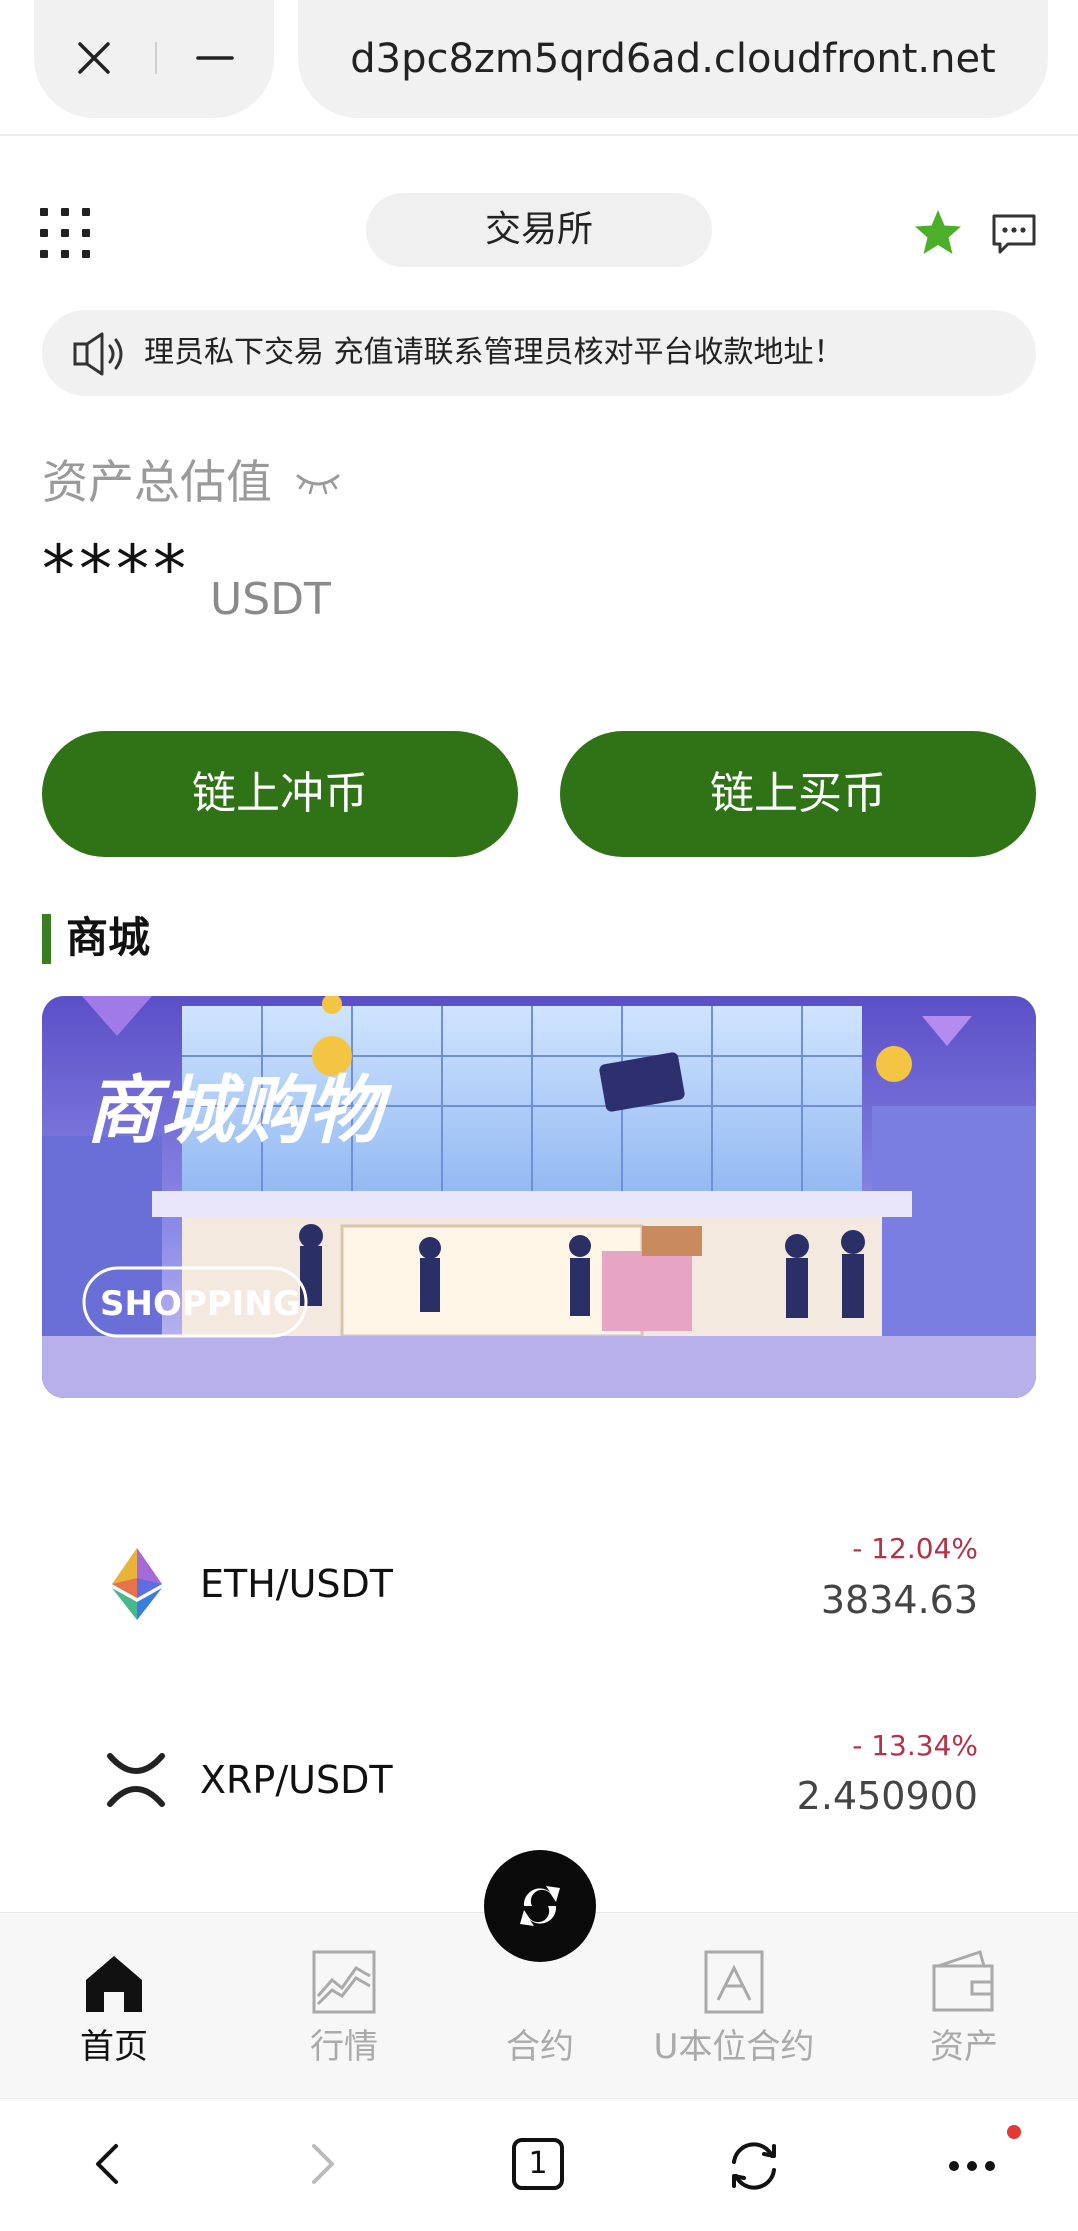 The image size is (1078, 2231). What do you see at coordinates (322, 2164) in the screenshot?
I see `forward-icon` at bounding box center [322, 2164].